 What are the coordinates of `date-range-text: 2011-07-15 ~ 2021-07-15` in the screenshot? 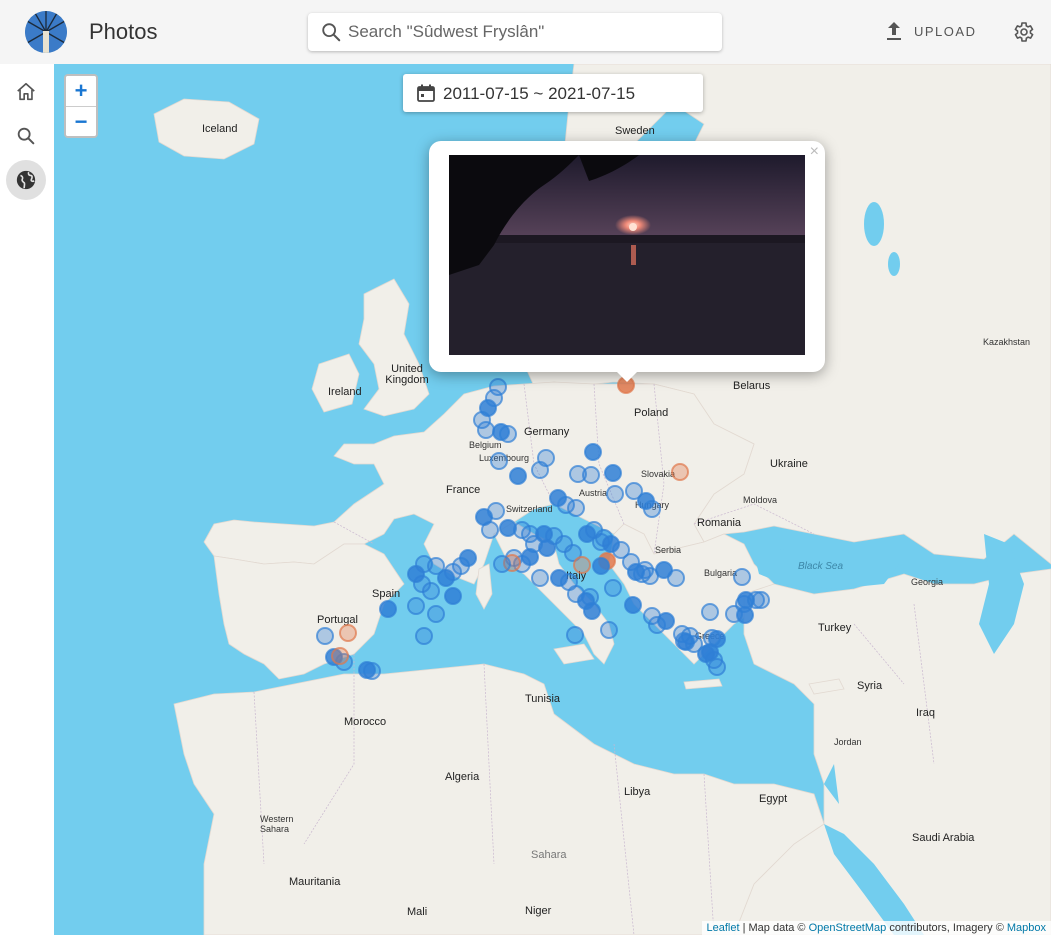 It's located at (539, 93).